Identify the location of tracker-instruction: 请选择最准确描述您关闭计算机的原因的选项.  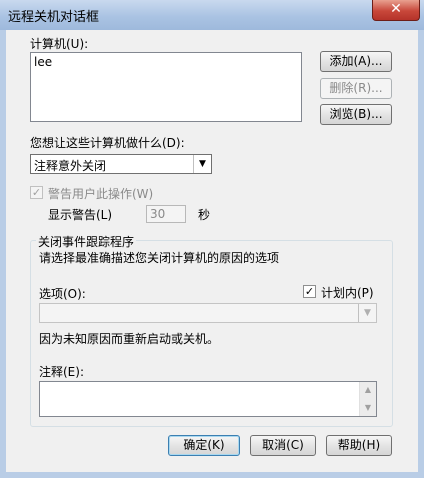
(159, 258).